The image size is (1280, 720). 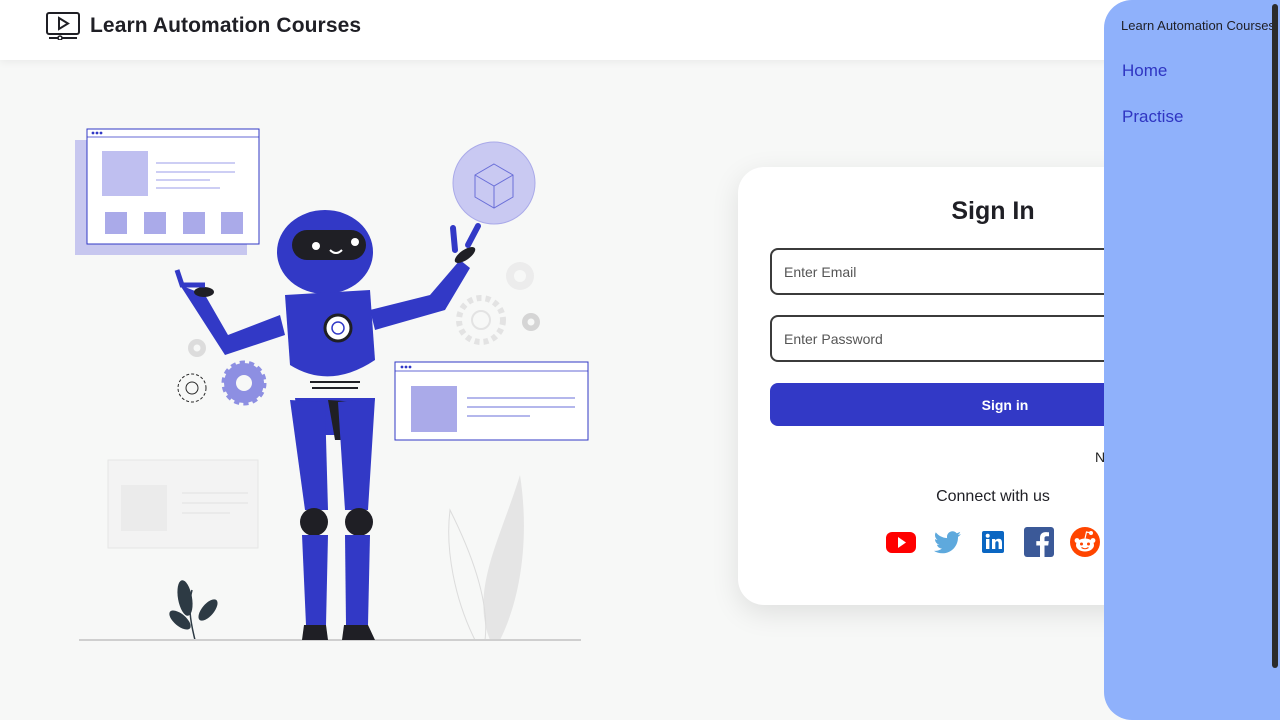 I want to click on cube-bubble-illustration, so click(x=494, y=183).